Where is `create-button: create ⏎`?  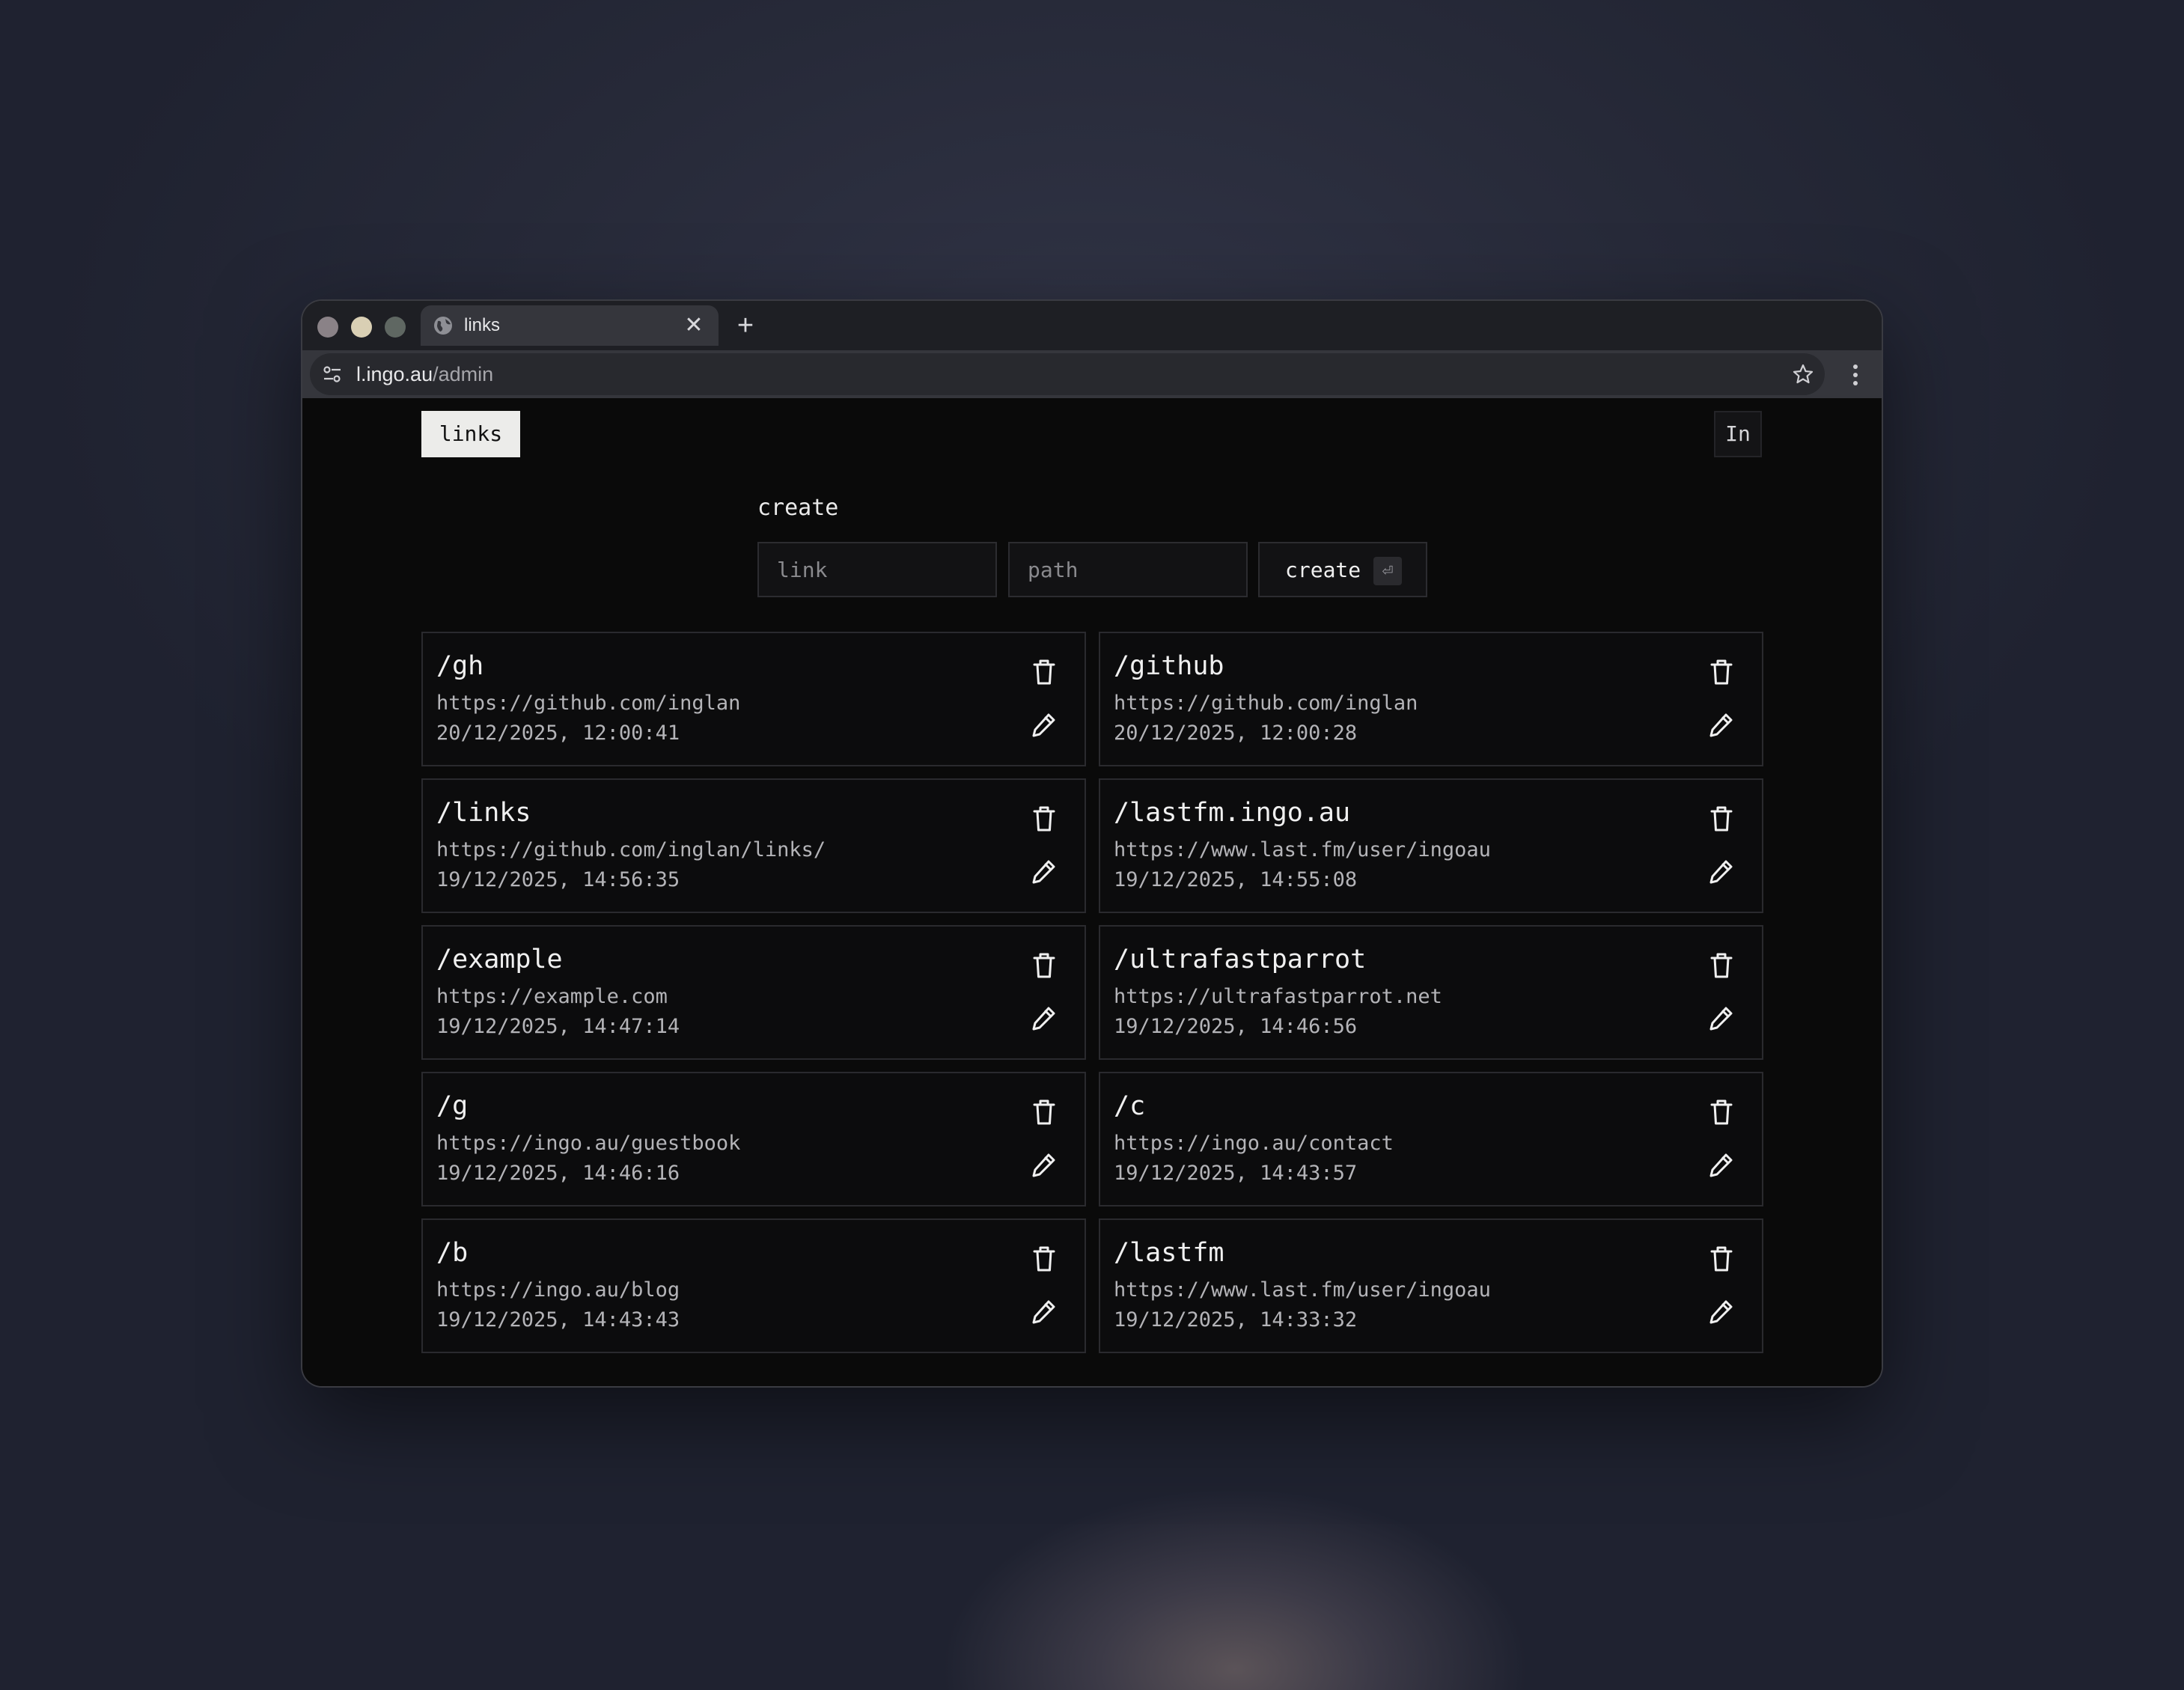
create-button: create ⏎ is located at coordinates (1342, 569).